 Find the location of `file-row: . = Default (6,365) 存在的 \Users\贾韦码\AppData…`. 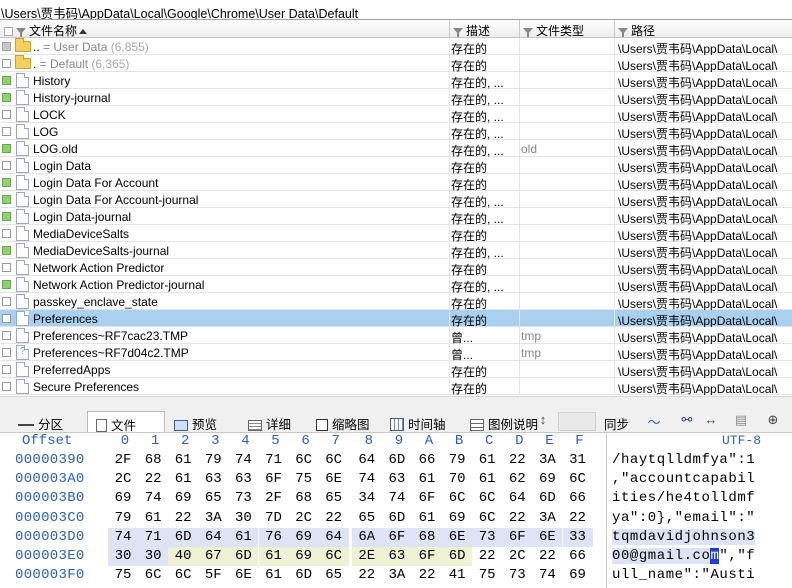

file-row: . = Default (6,365) 存在的 \Users\贾韦码\AppData… is located at coordinates (396, 63).